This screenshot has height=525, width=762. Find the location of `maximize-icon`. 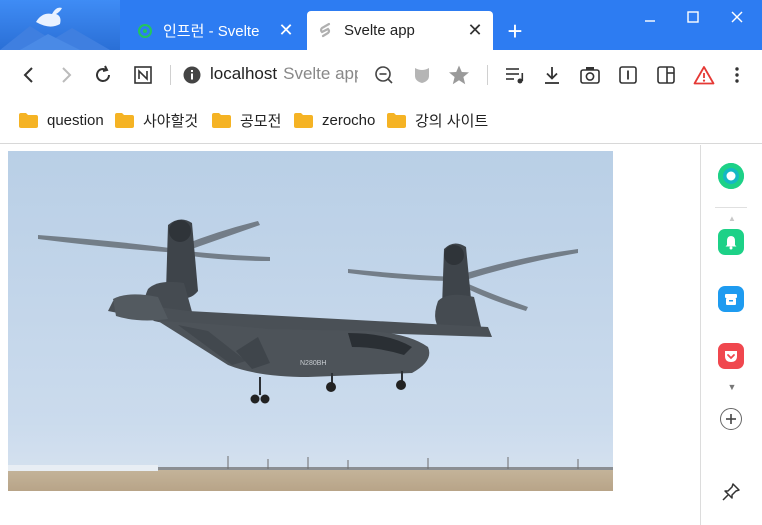

maximize-icon is located at coordinates (693, 17).